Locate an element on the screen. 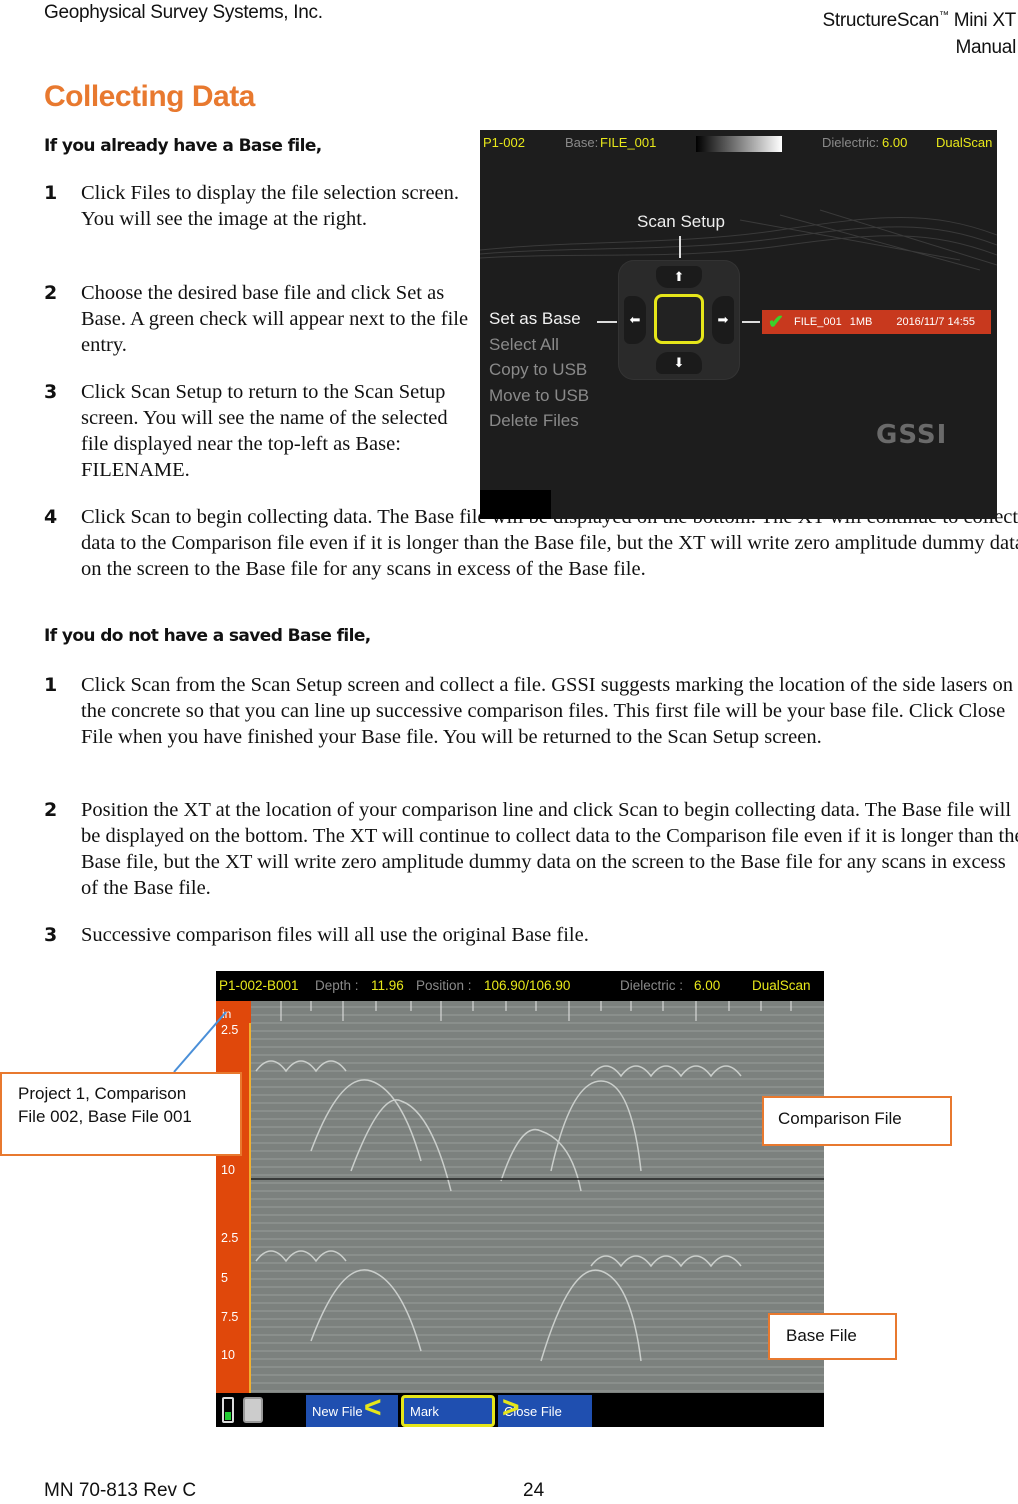  scan-setup-label: Scan Setup is located at coordinates (681, 222).